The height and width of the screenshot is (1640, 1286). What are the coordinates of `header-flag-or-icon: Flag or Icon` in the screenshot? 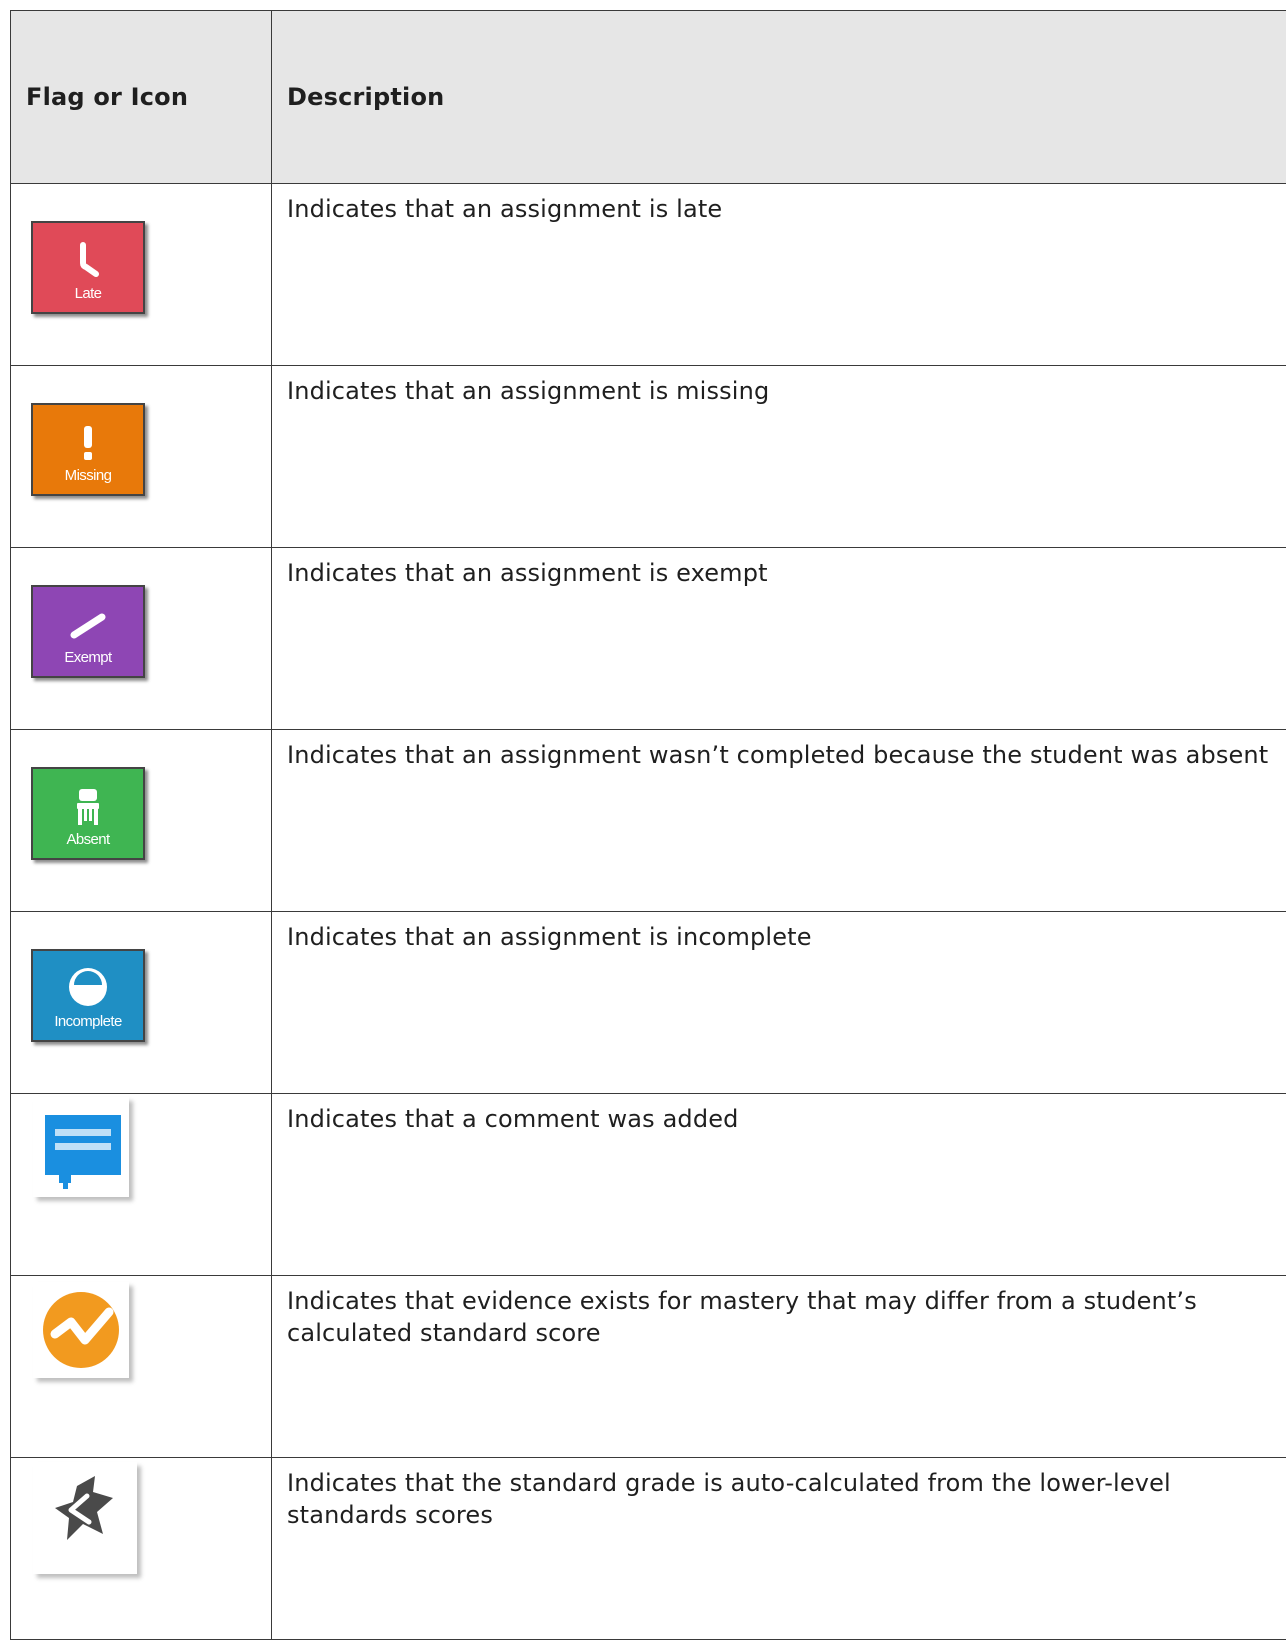 It's located at (141, 97).